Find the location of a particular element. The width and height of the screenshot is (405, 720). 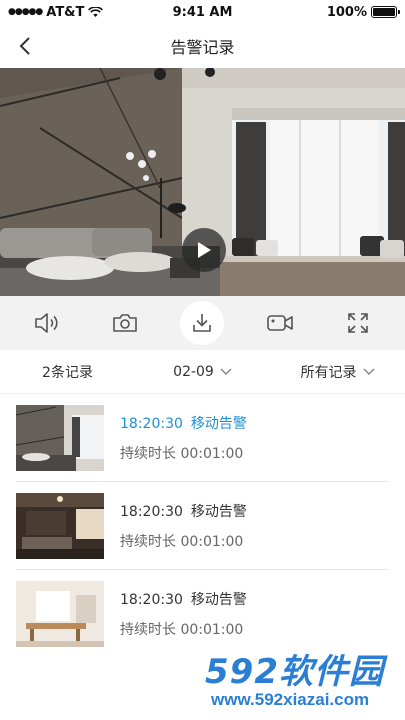

dining-room-thumbnail-image is located at coordinates (60, 614).